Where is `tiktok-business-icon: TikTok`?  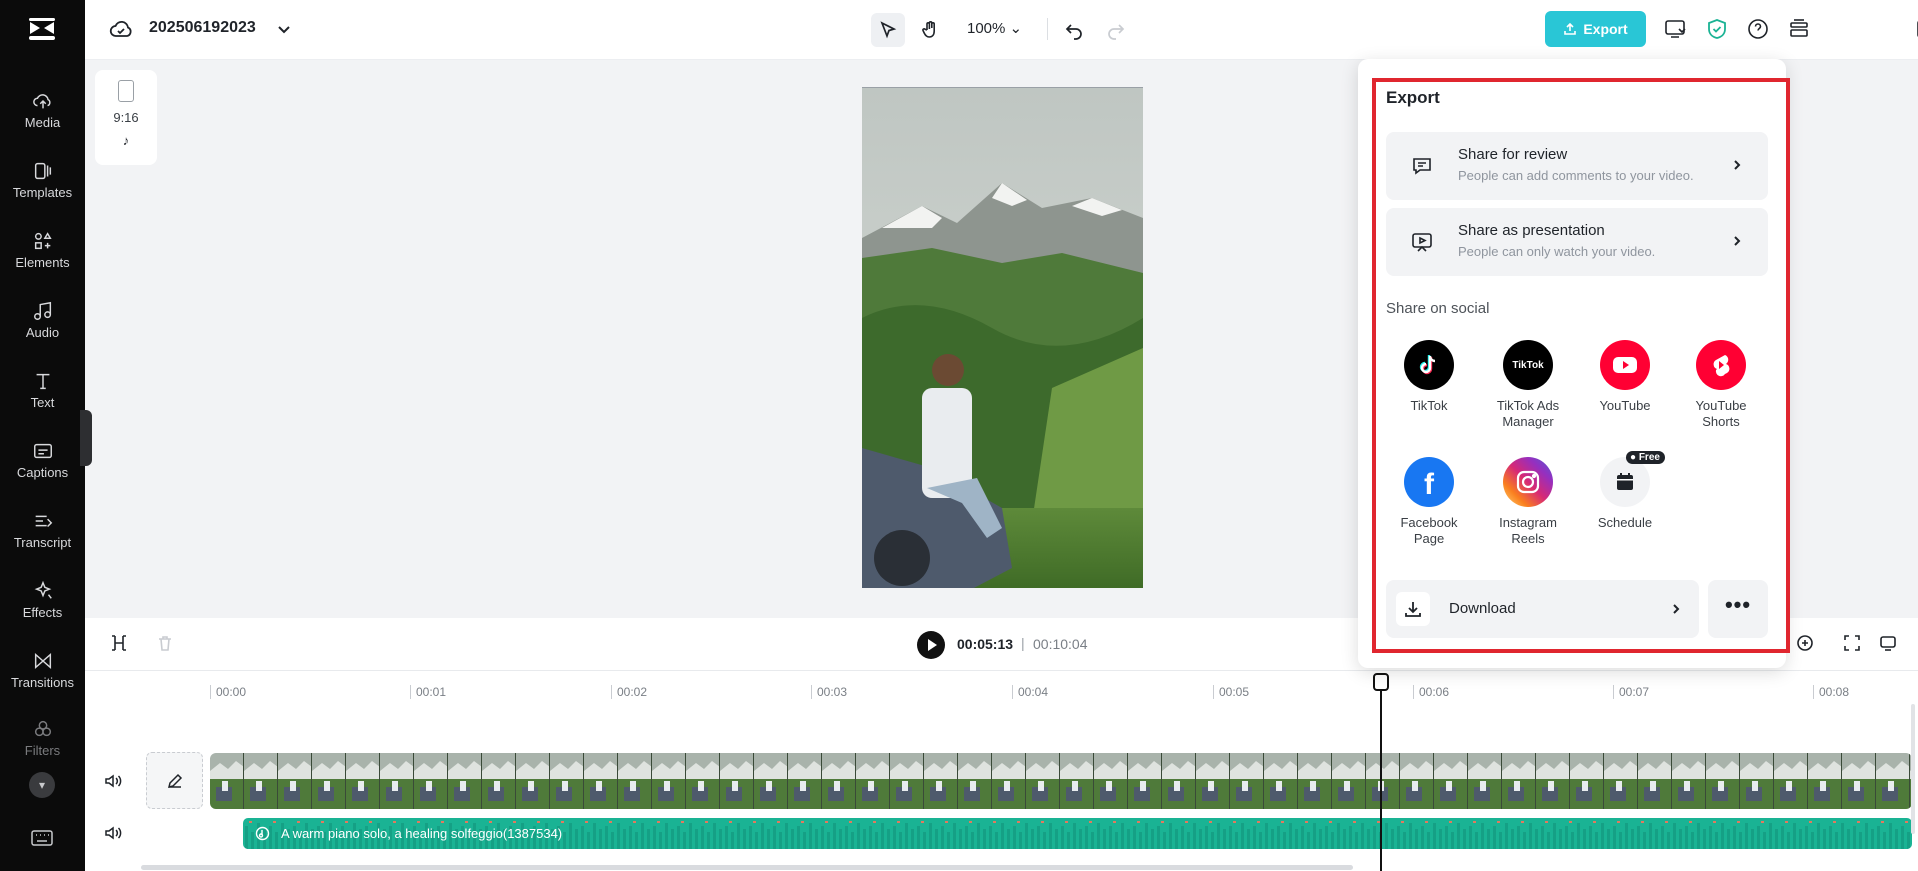 tiktok-business-icon: TikTok is located at coordinates (1528, 365).